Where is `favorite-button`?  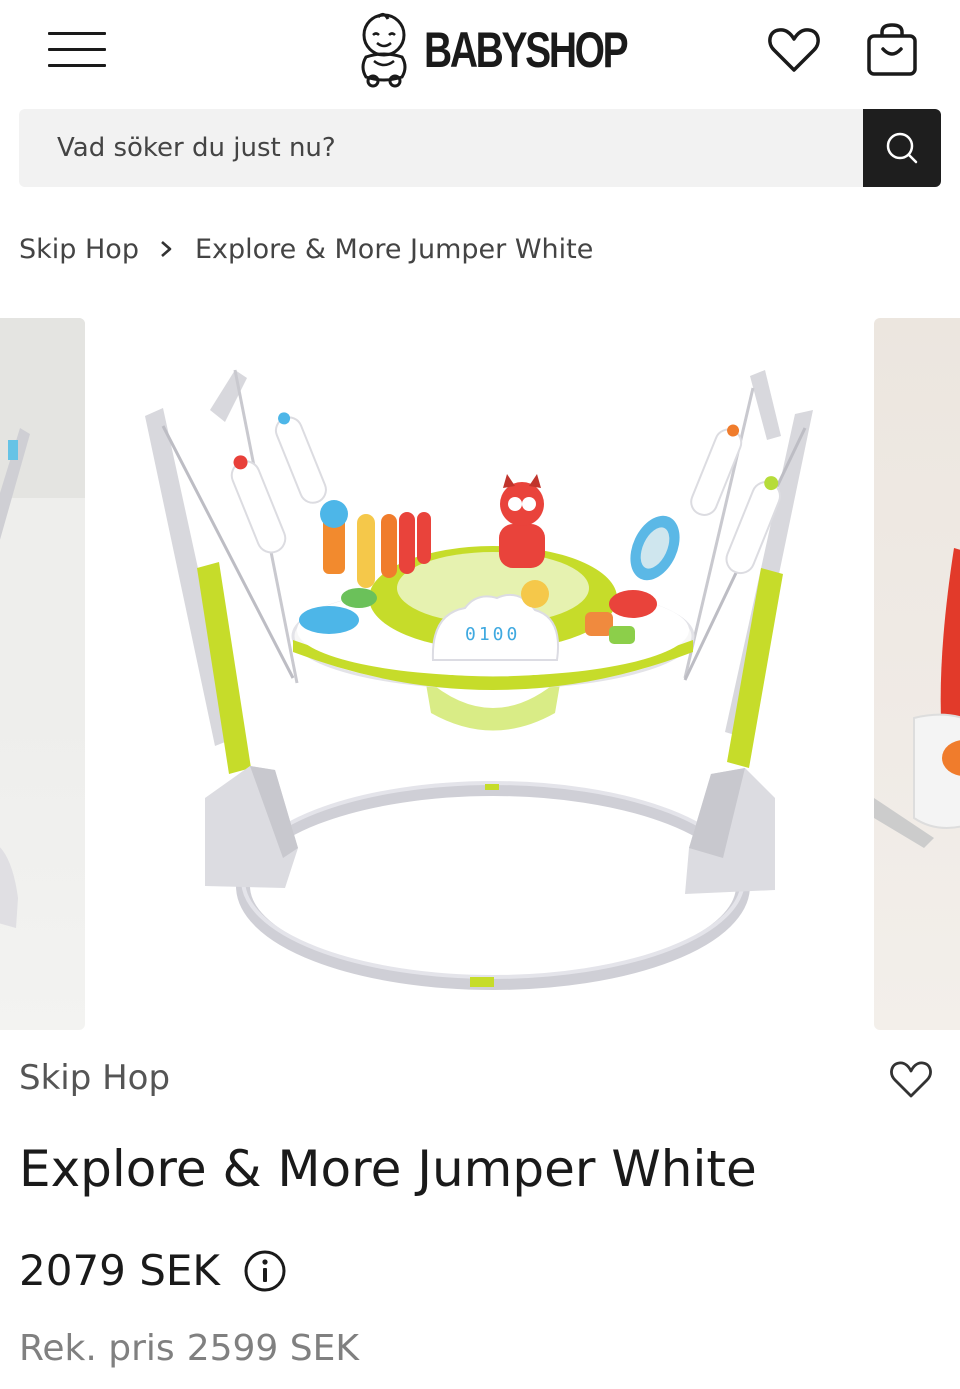
favorite-button is located at coordinates (911, 1080).